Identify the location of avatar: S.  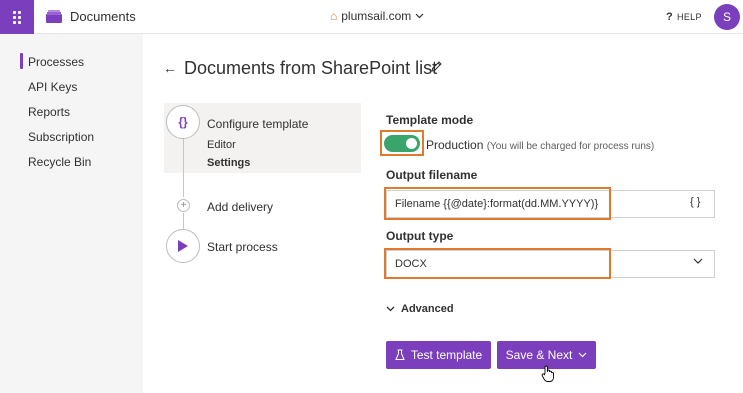
(727, 17).